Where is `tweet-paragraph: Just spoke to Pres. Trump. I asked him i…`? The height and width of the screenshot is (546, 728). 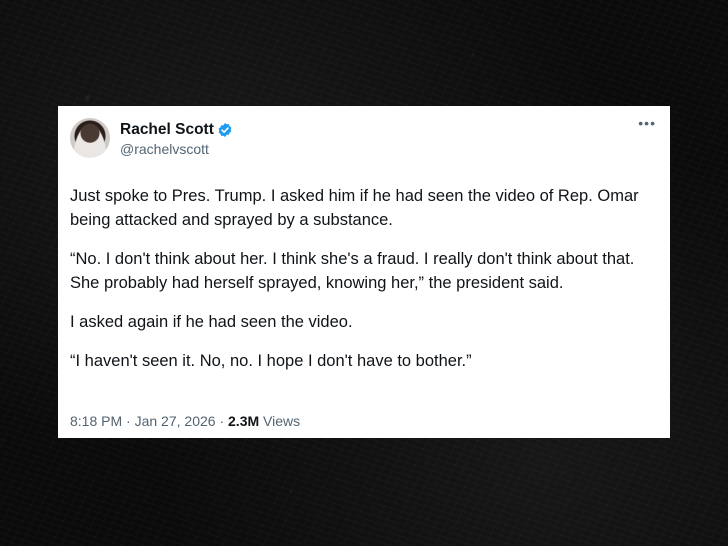
tweet-paragraph: Just spoke to Pres. Trump. I asked him i… is located at coordinates (354, 208).